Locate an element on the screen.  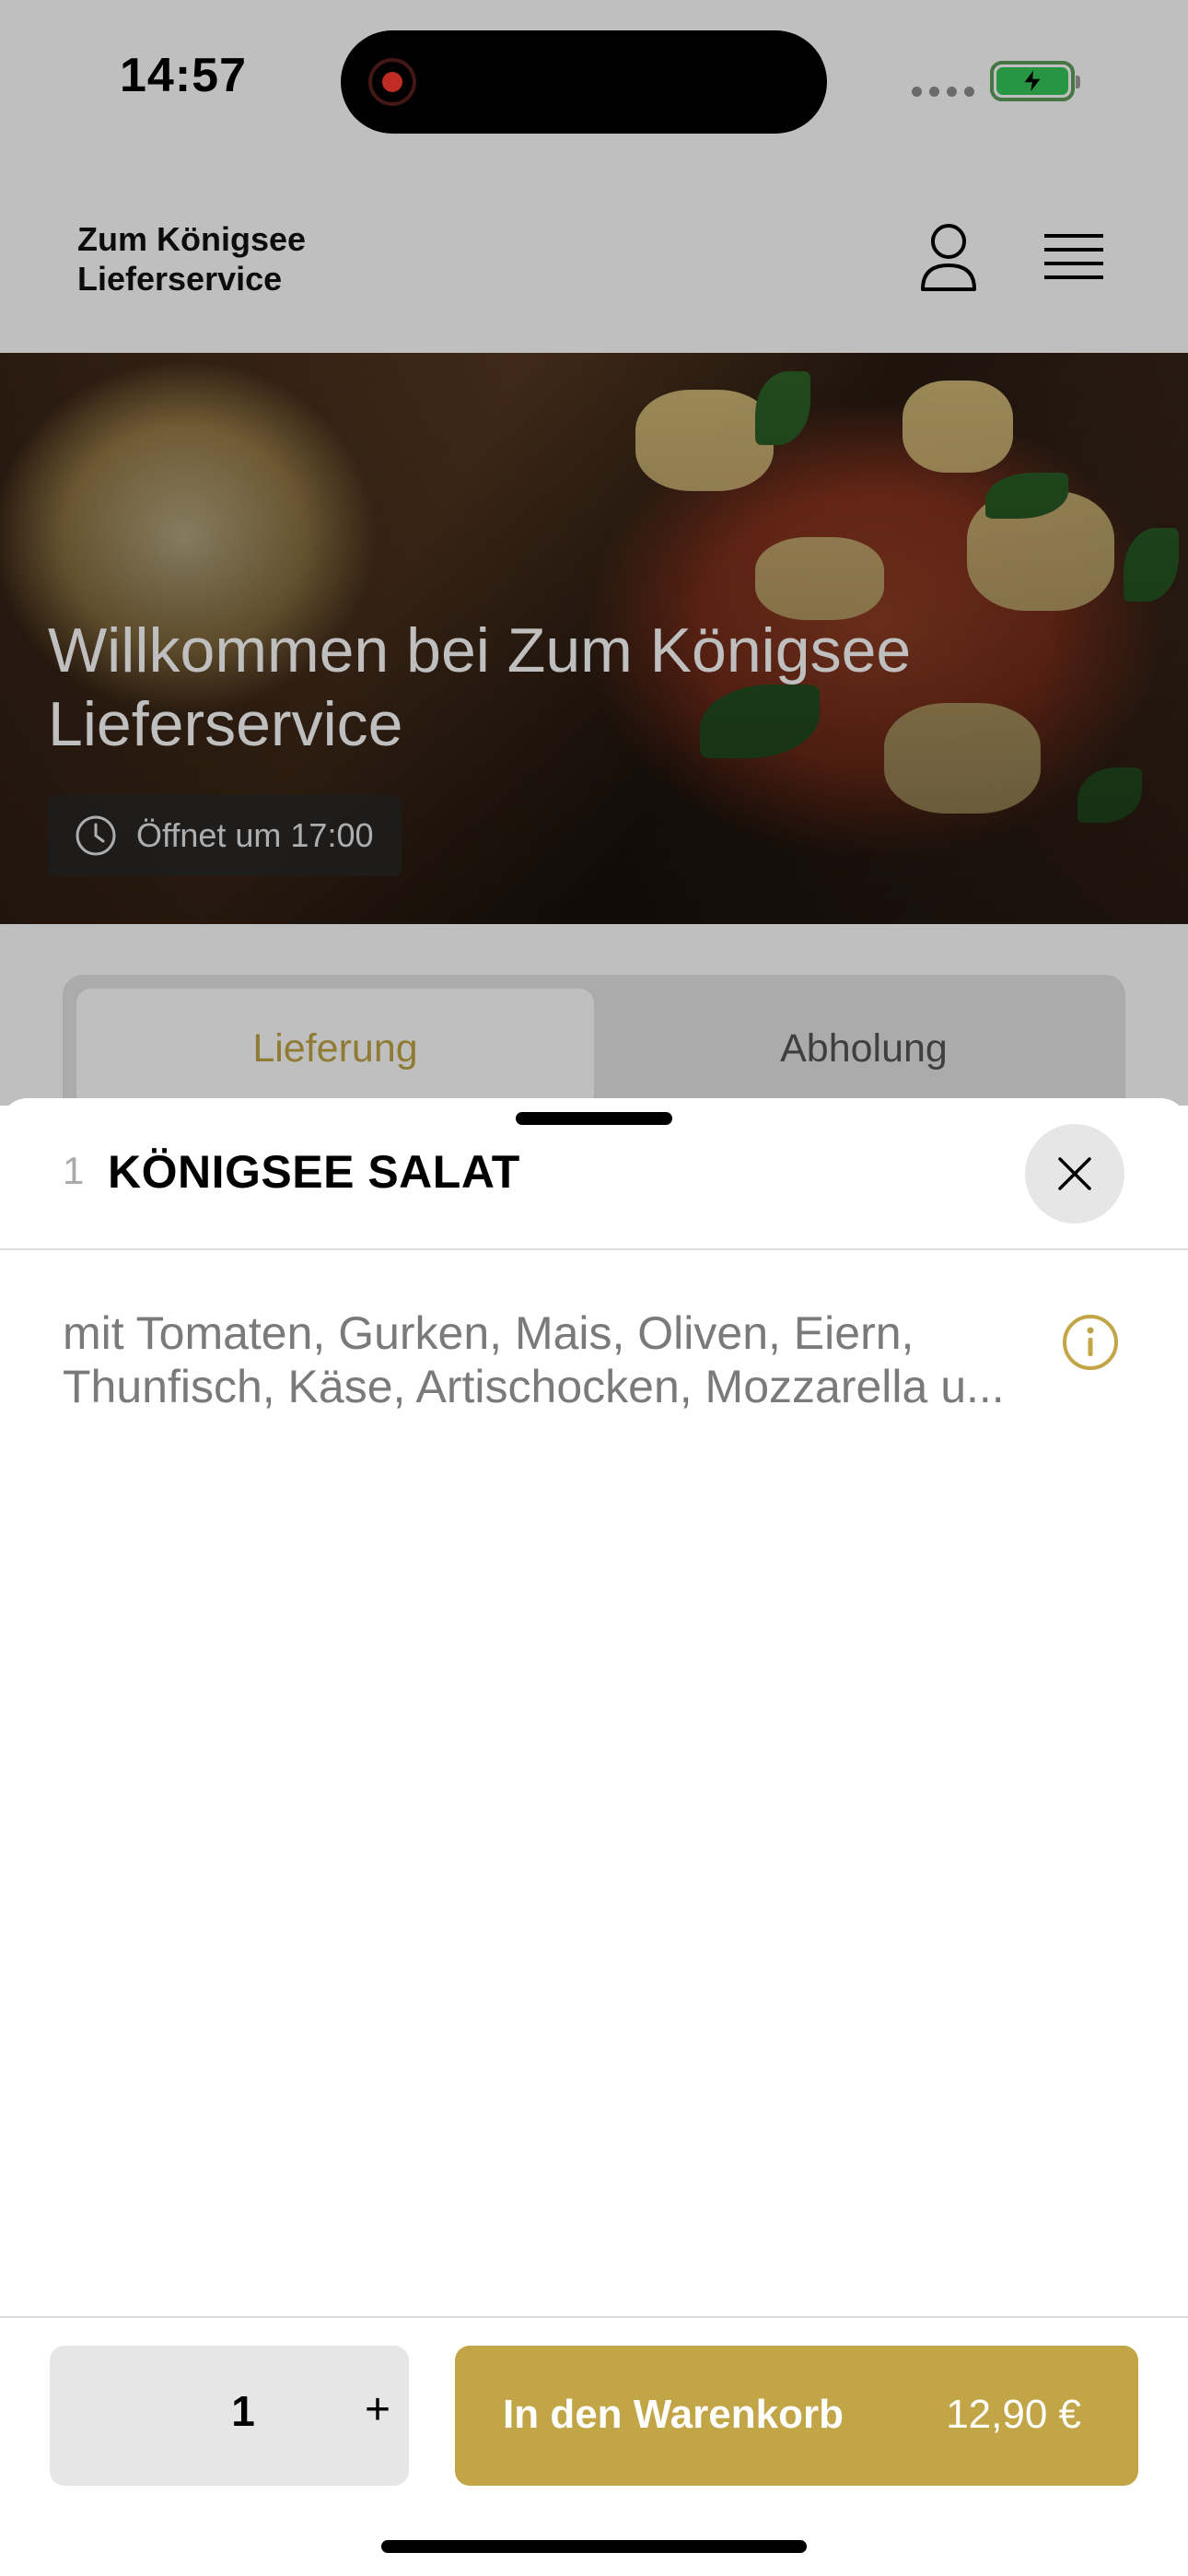
item-price: 12,90 € is located at coordinates (1013, 2414).